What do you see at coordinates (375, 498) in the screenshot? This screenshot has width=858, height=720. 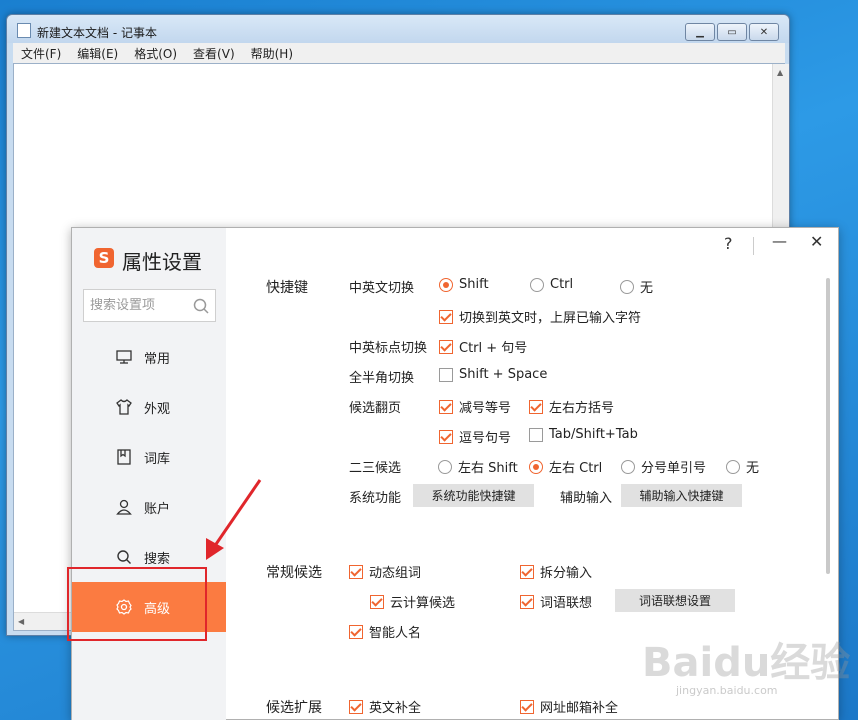 I see `label-system: 系统功能` at bounding box center [375, 498].